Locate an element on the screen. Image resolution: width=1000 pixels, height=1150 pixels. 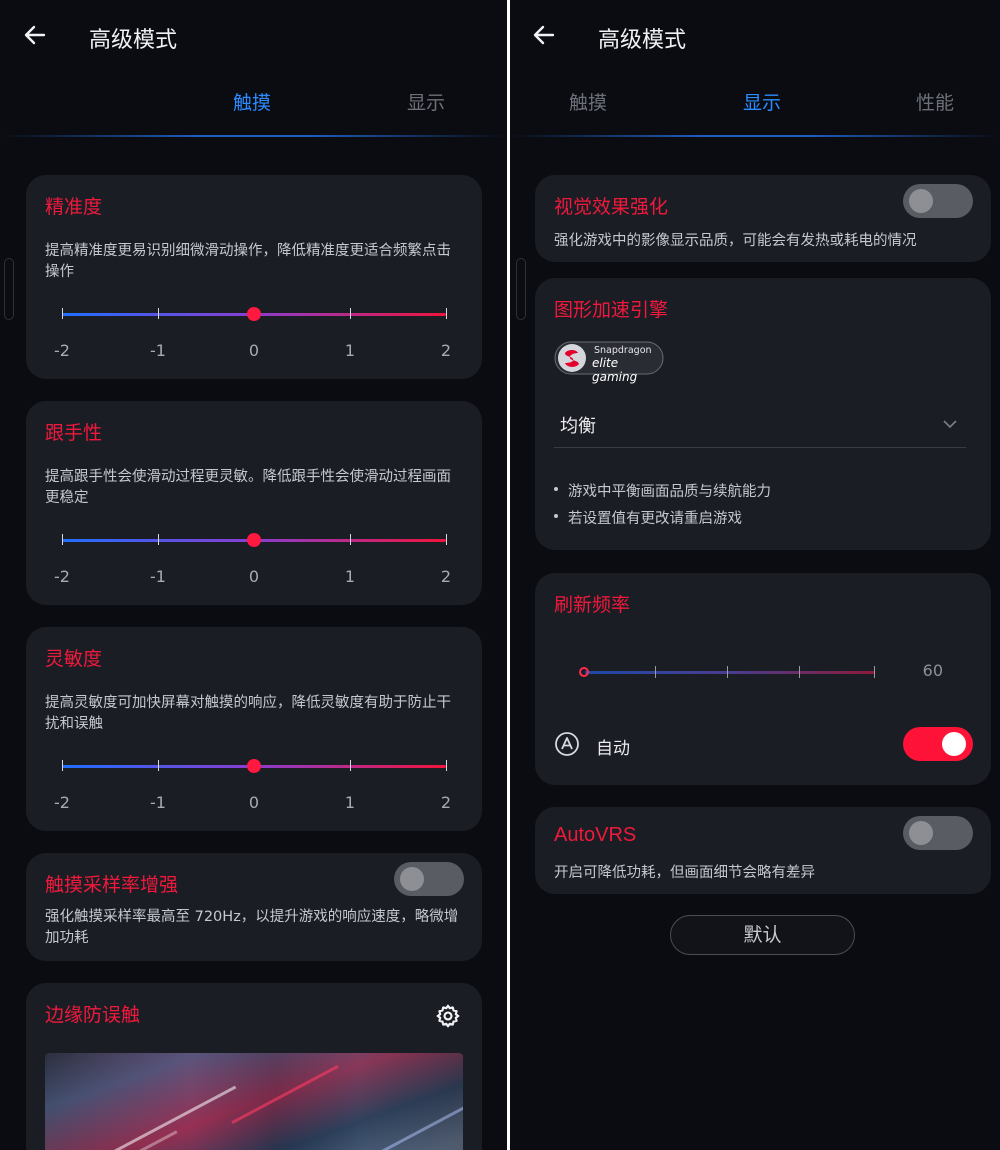
gear-icon is located at coordinates (448, 1016).